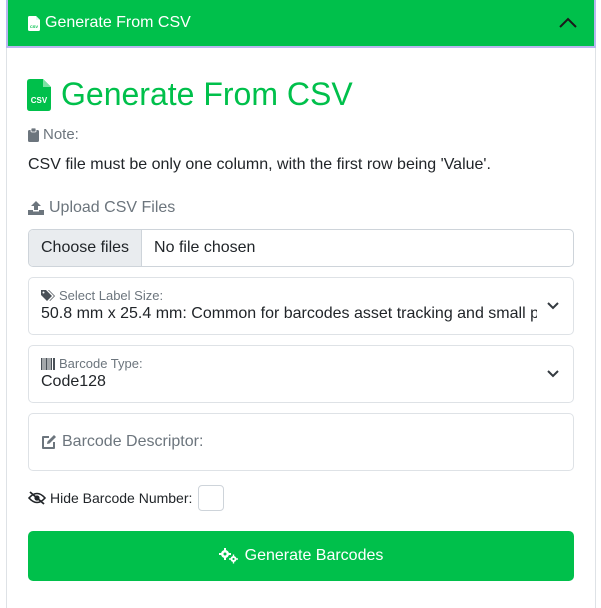 The image size is (601, 608). Describe the element at coordinates (49, 442) in the screenshot. I see `edit-icon` at that location.